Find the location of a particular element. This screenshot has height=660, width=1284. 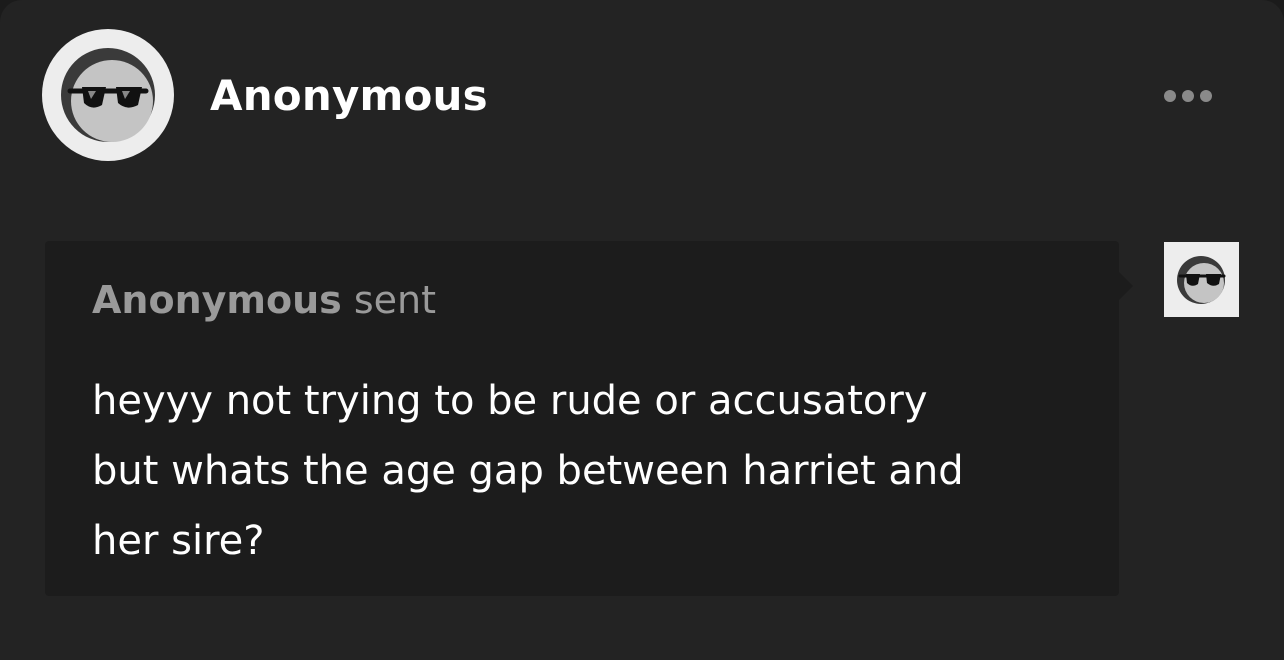

more-options-button is located at coordinates (1188, 96).